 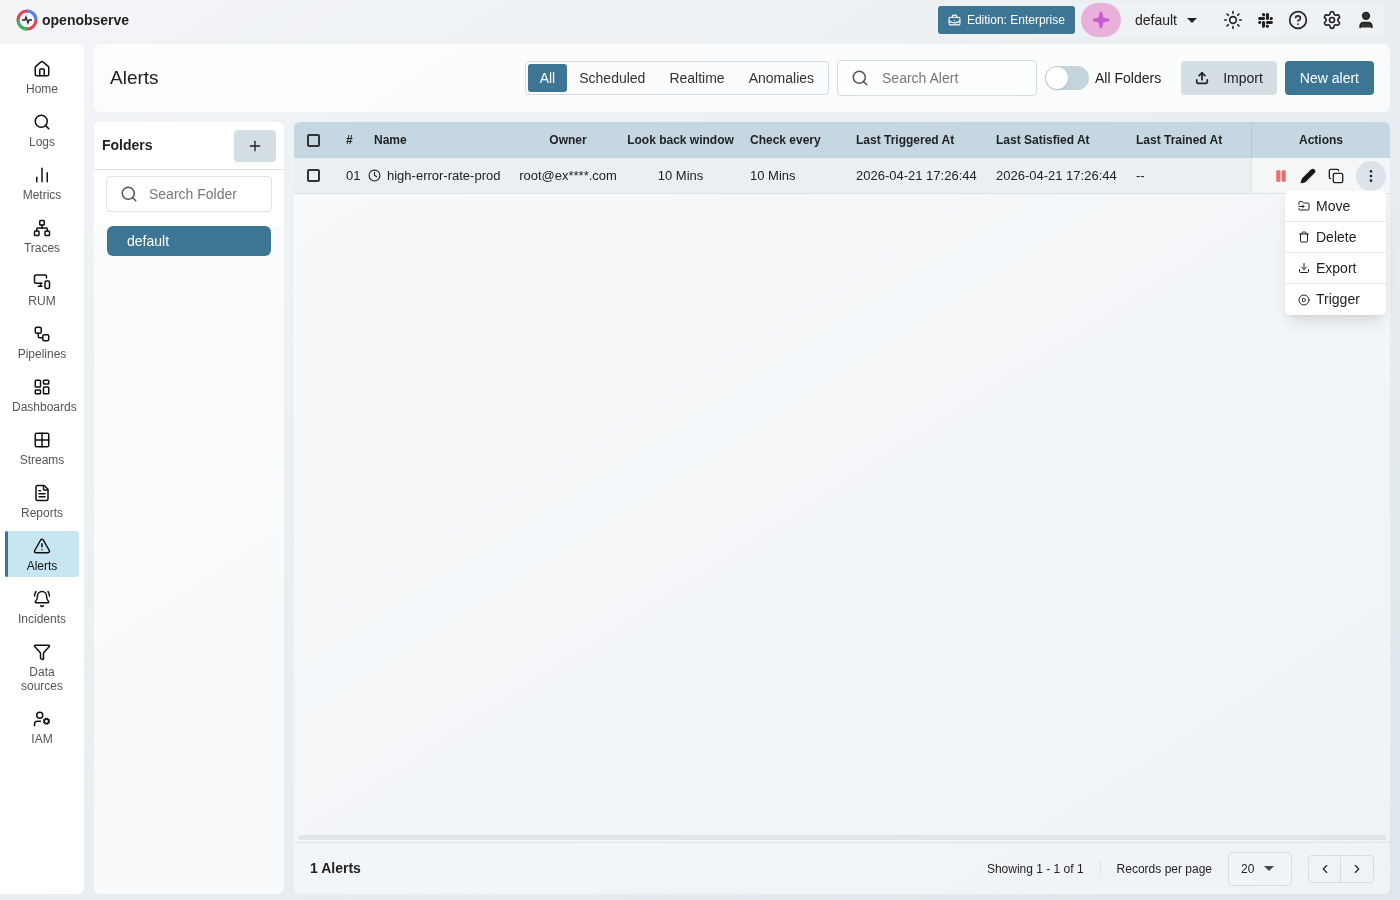 I want to click on settings-icon, so click(x=1332, y=20).